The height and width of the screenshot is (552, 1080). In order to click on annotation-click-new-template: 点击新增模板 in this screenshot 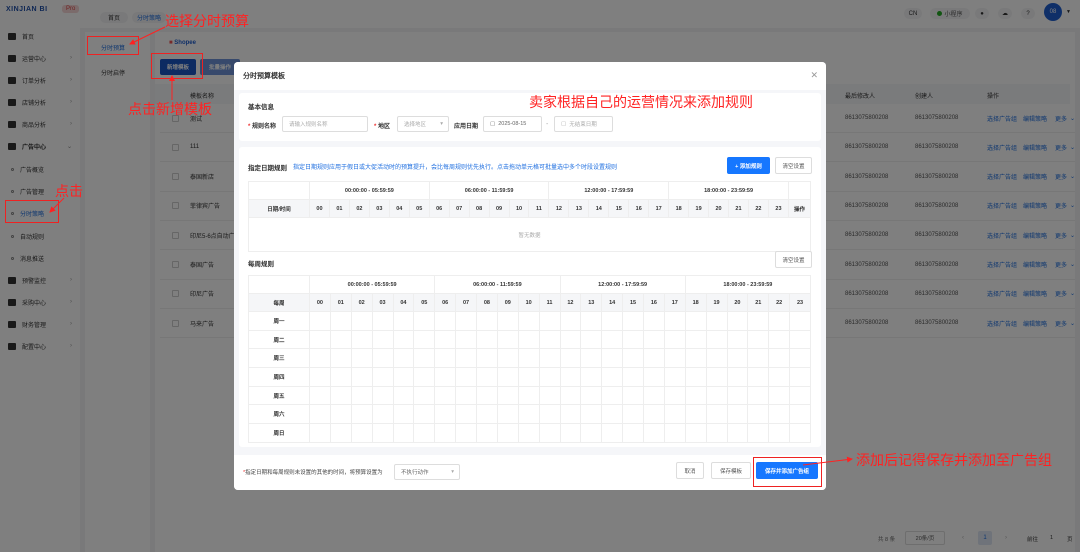, I will do `click(170, 109)`.